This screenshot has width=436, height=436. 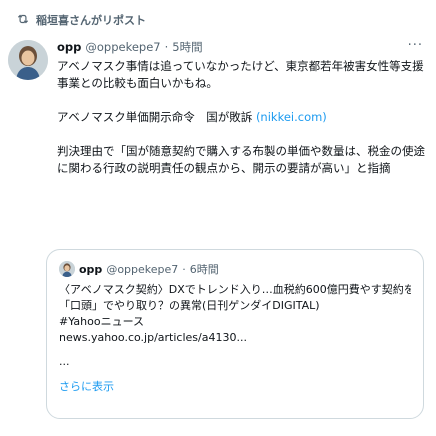 I want to click on tweet-paragraph-headline: アベノマスク単価開示命令 国が敗訴 (nikkei.com), so click(x=242, y=117).